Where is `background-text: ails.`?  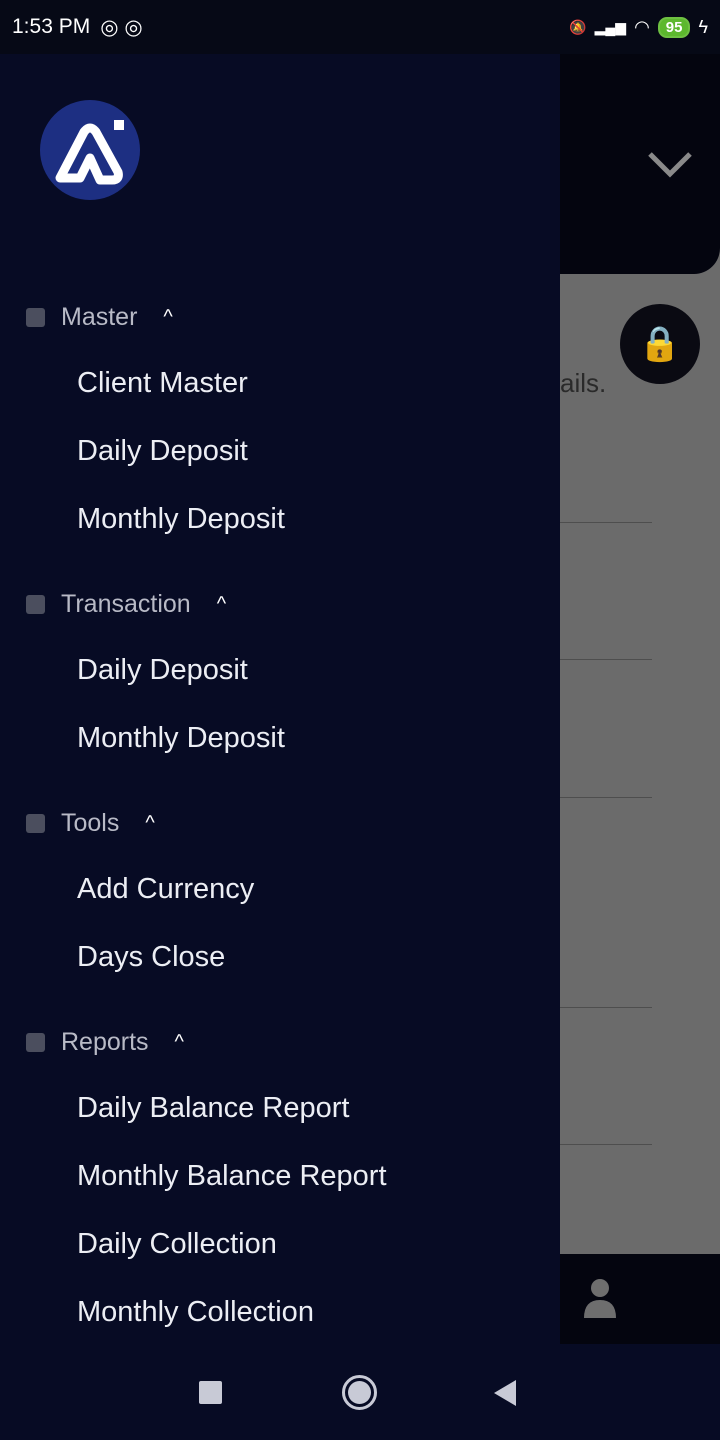 background-text: ails. is located at coordinates (583, 383).